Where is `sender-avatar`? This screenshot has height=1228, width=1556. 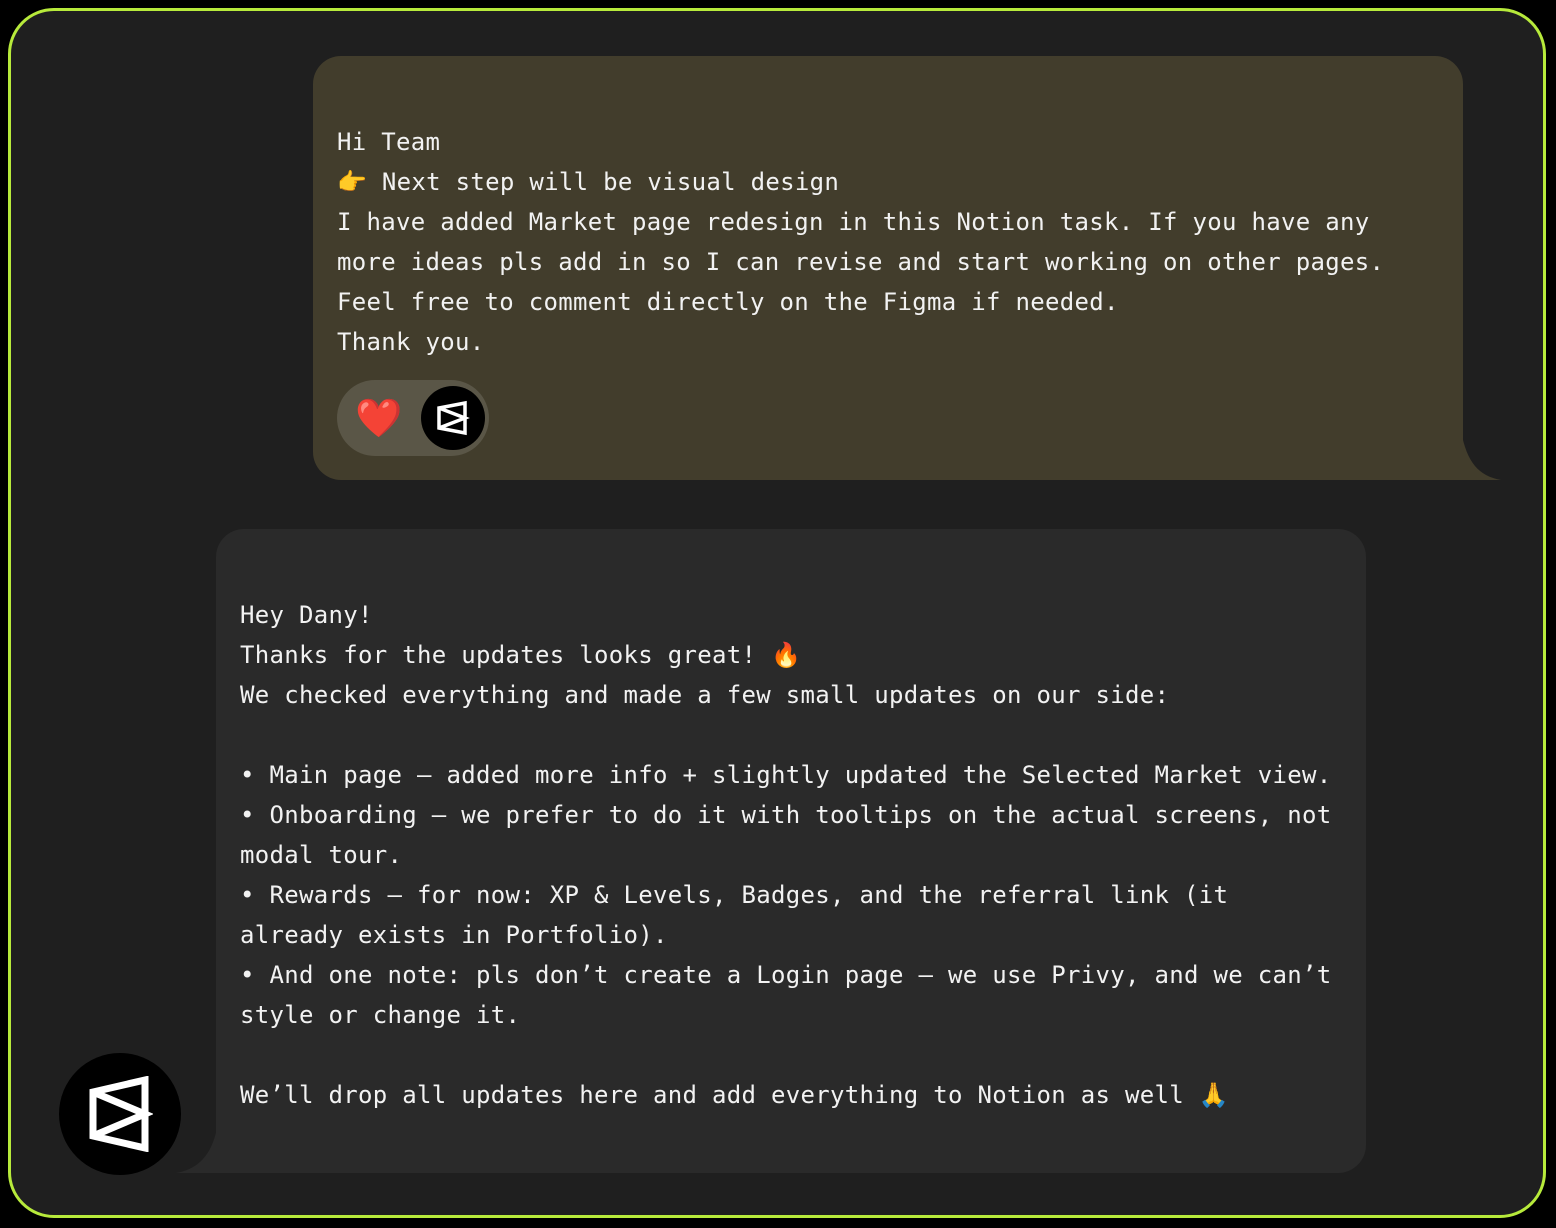
sender-avatar is located at coordinates (120, 1114).